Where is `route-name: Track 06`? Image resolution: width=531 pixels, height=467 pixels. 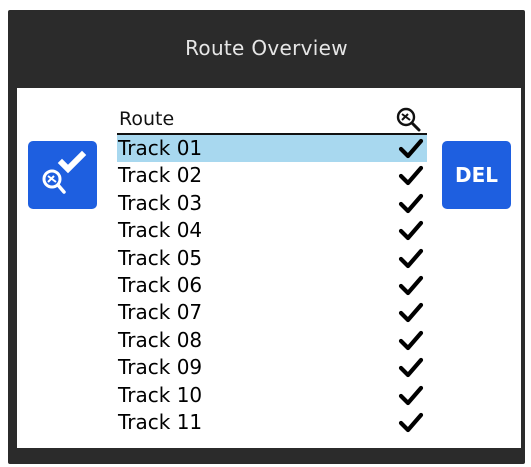
route-name: Track 06 is located at coordinates (160, 284).